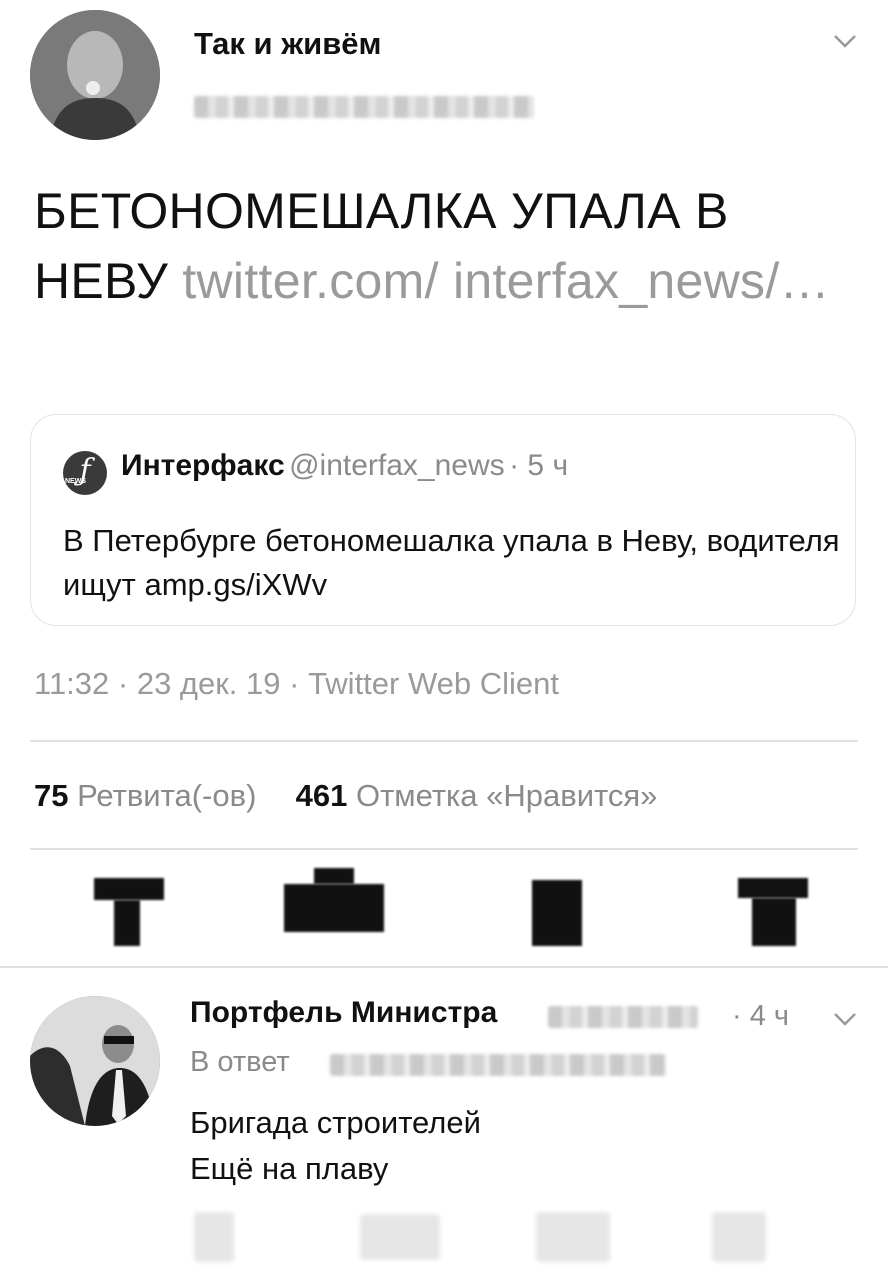 This screenshot has height=1280, width=888. I want to click on retweets-count: 75, so click(51, 795).